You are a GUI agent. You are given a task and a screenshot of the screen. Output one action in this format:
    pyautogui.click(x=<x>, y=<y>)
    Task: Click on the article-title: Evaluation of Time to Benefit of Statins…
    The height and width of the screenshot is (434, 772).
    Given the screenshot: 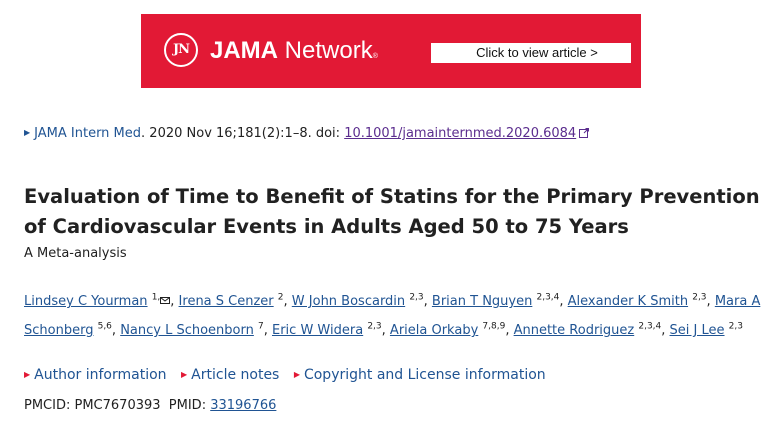 What is the action you would take?
    pyautogui.click(x=392, y=211)
    